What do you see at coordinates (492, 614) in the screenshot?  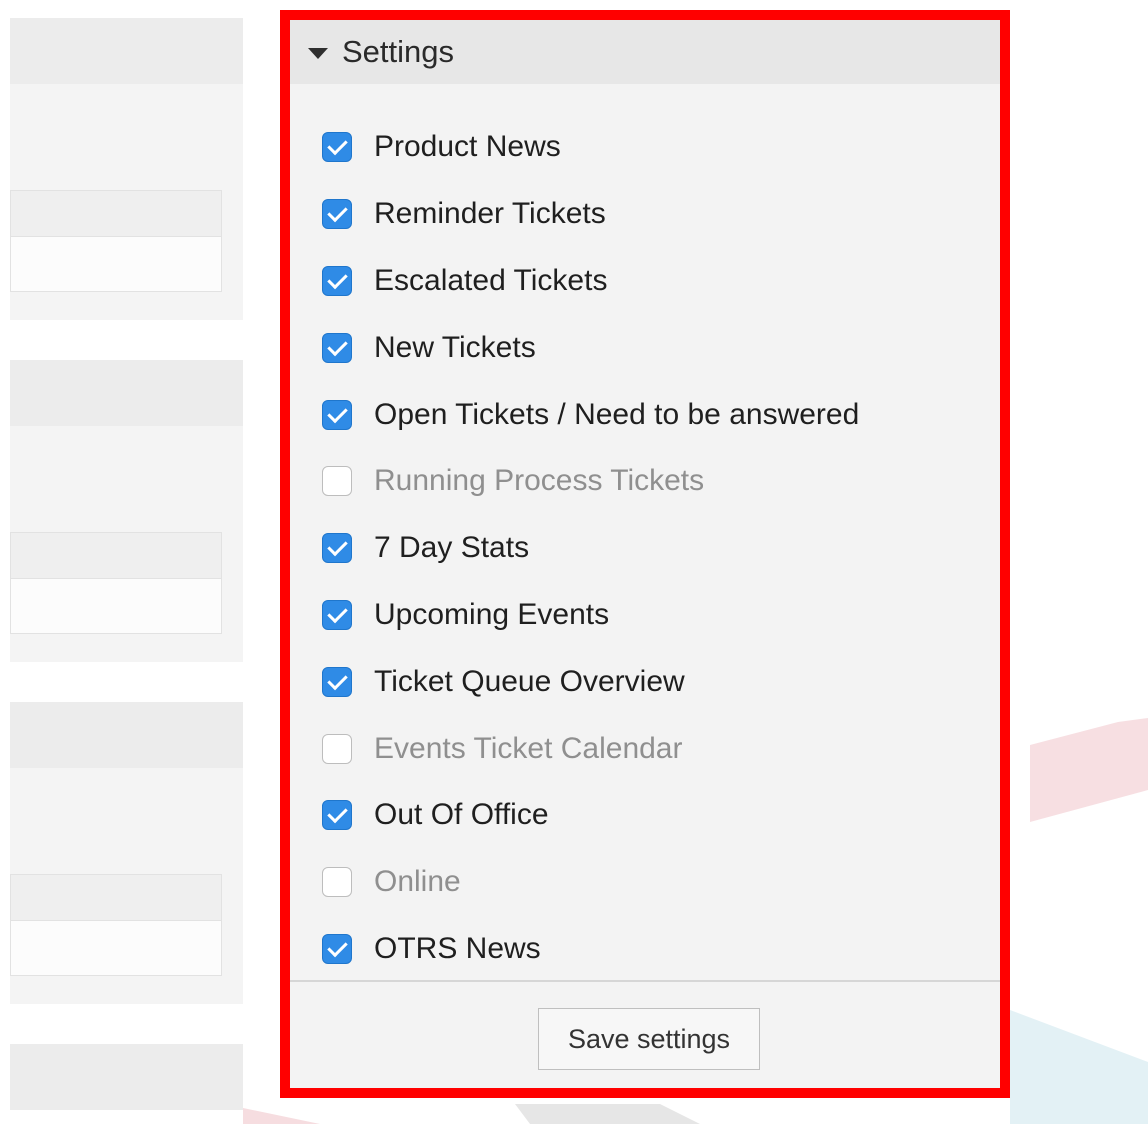 I see `option-label: Upcoming Events` at bounding box center [492, 614].